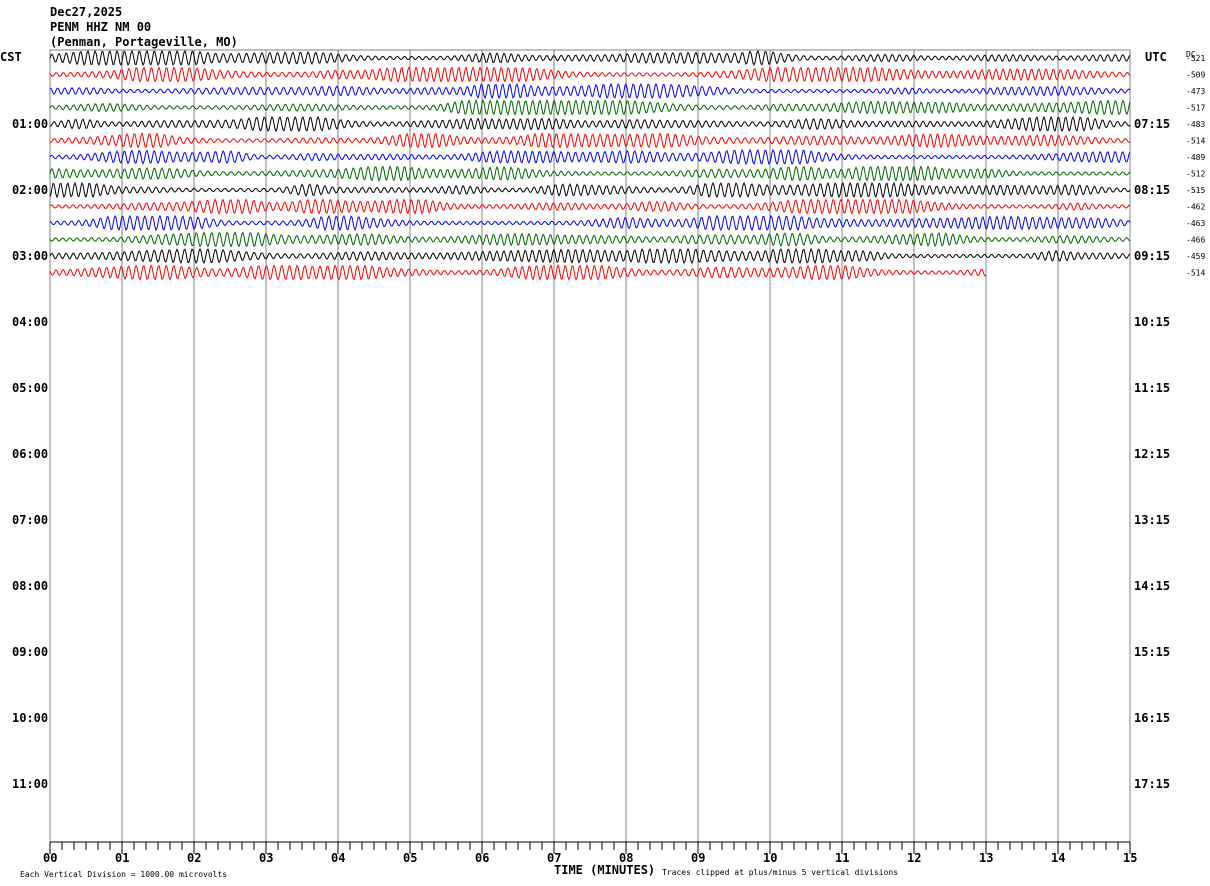  I want to click on utc-hour-label: 16:15, so click(1152, 718).